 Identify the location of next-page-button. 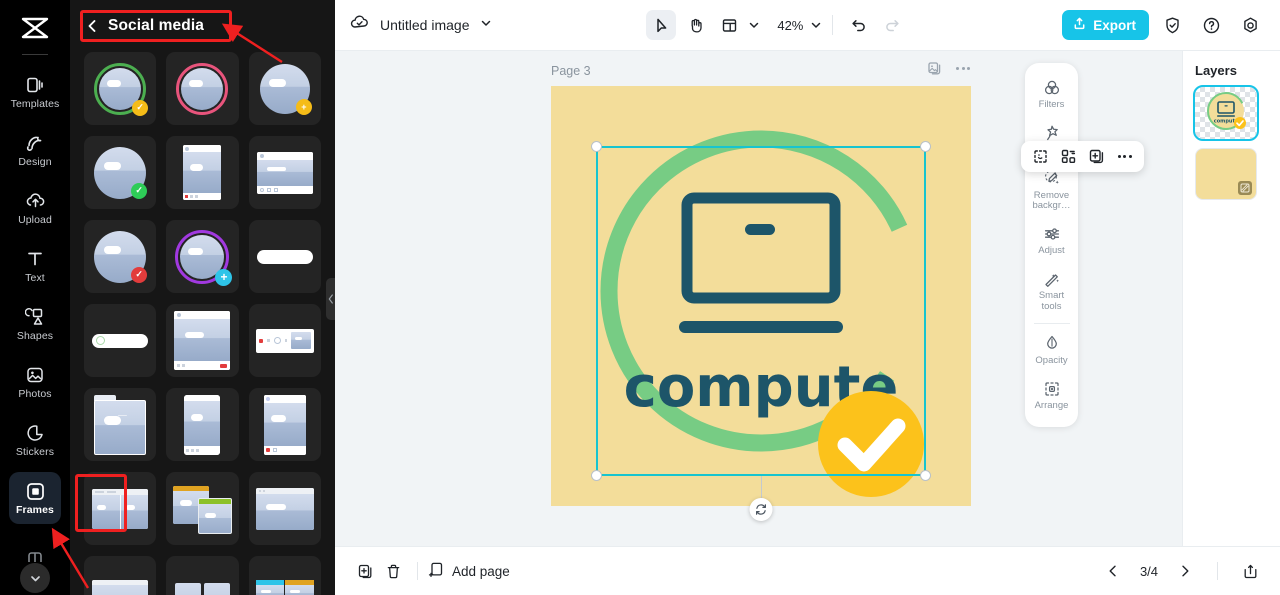
(1185, 571).